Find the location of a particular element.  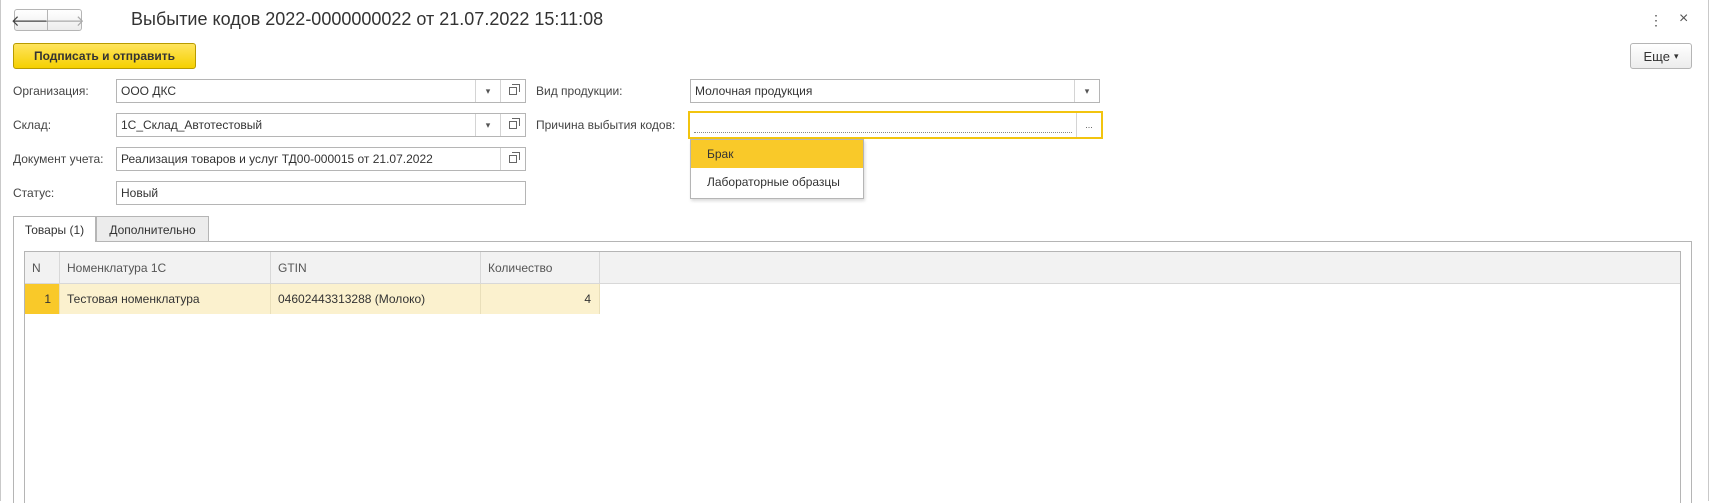

row-number: 1 is located at coordinates (42, 299).